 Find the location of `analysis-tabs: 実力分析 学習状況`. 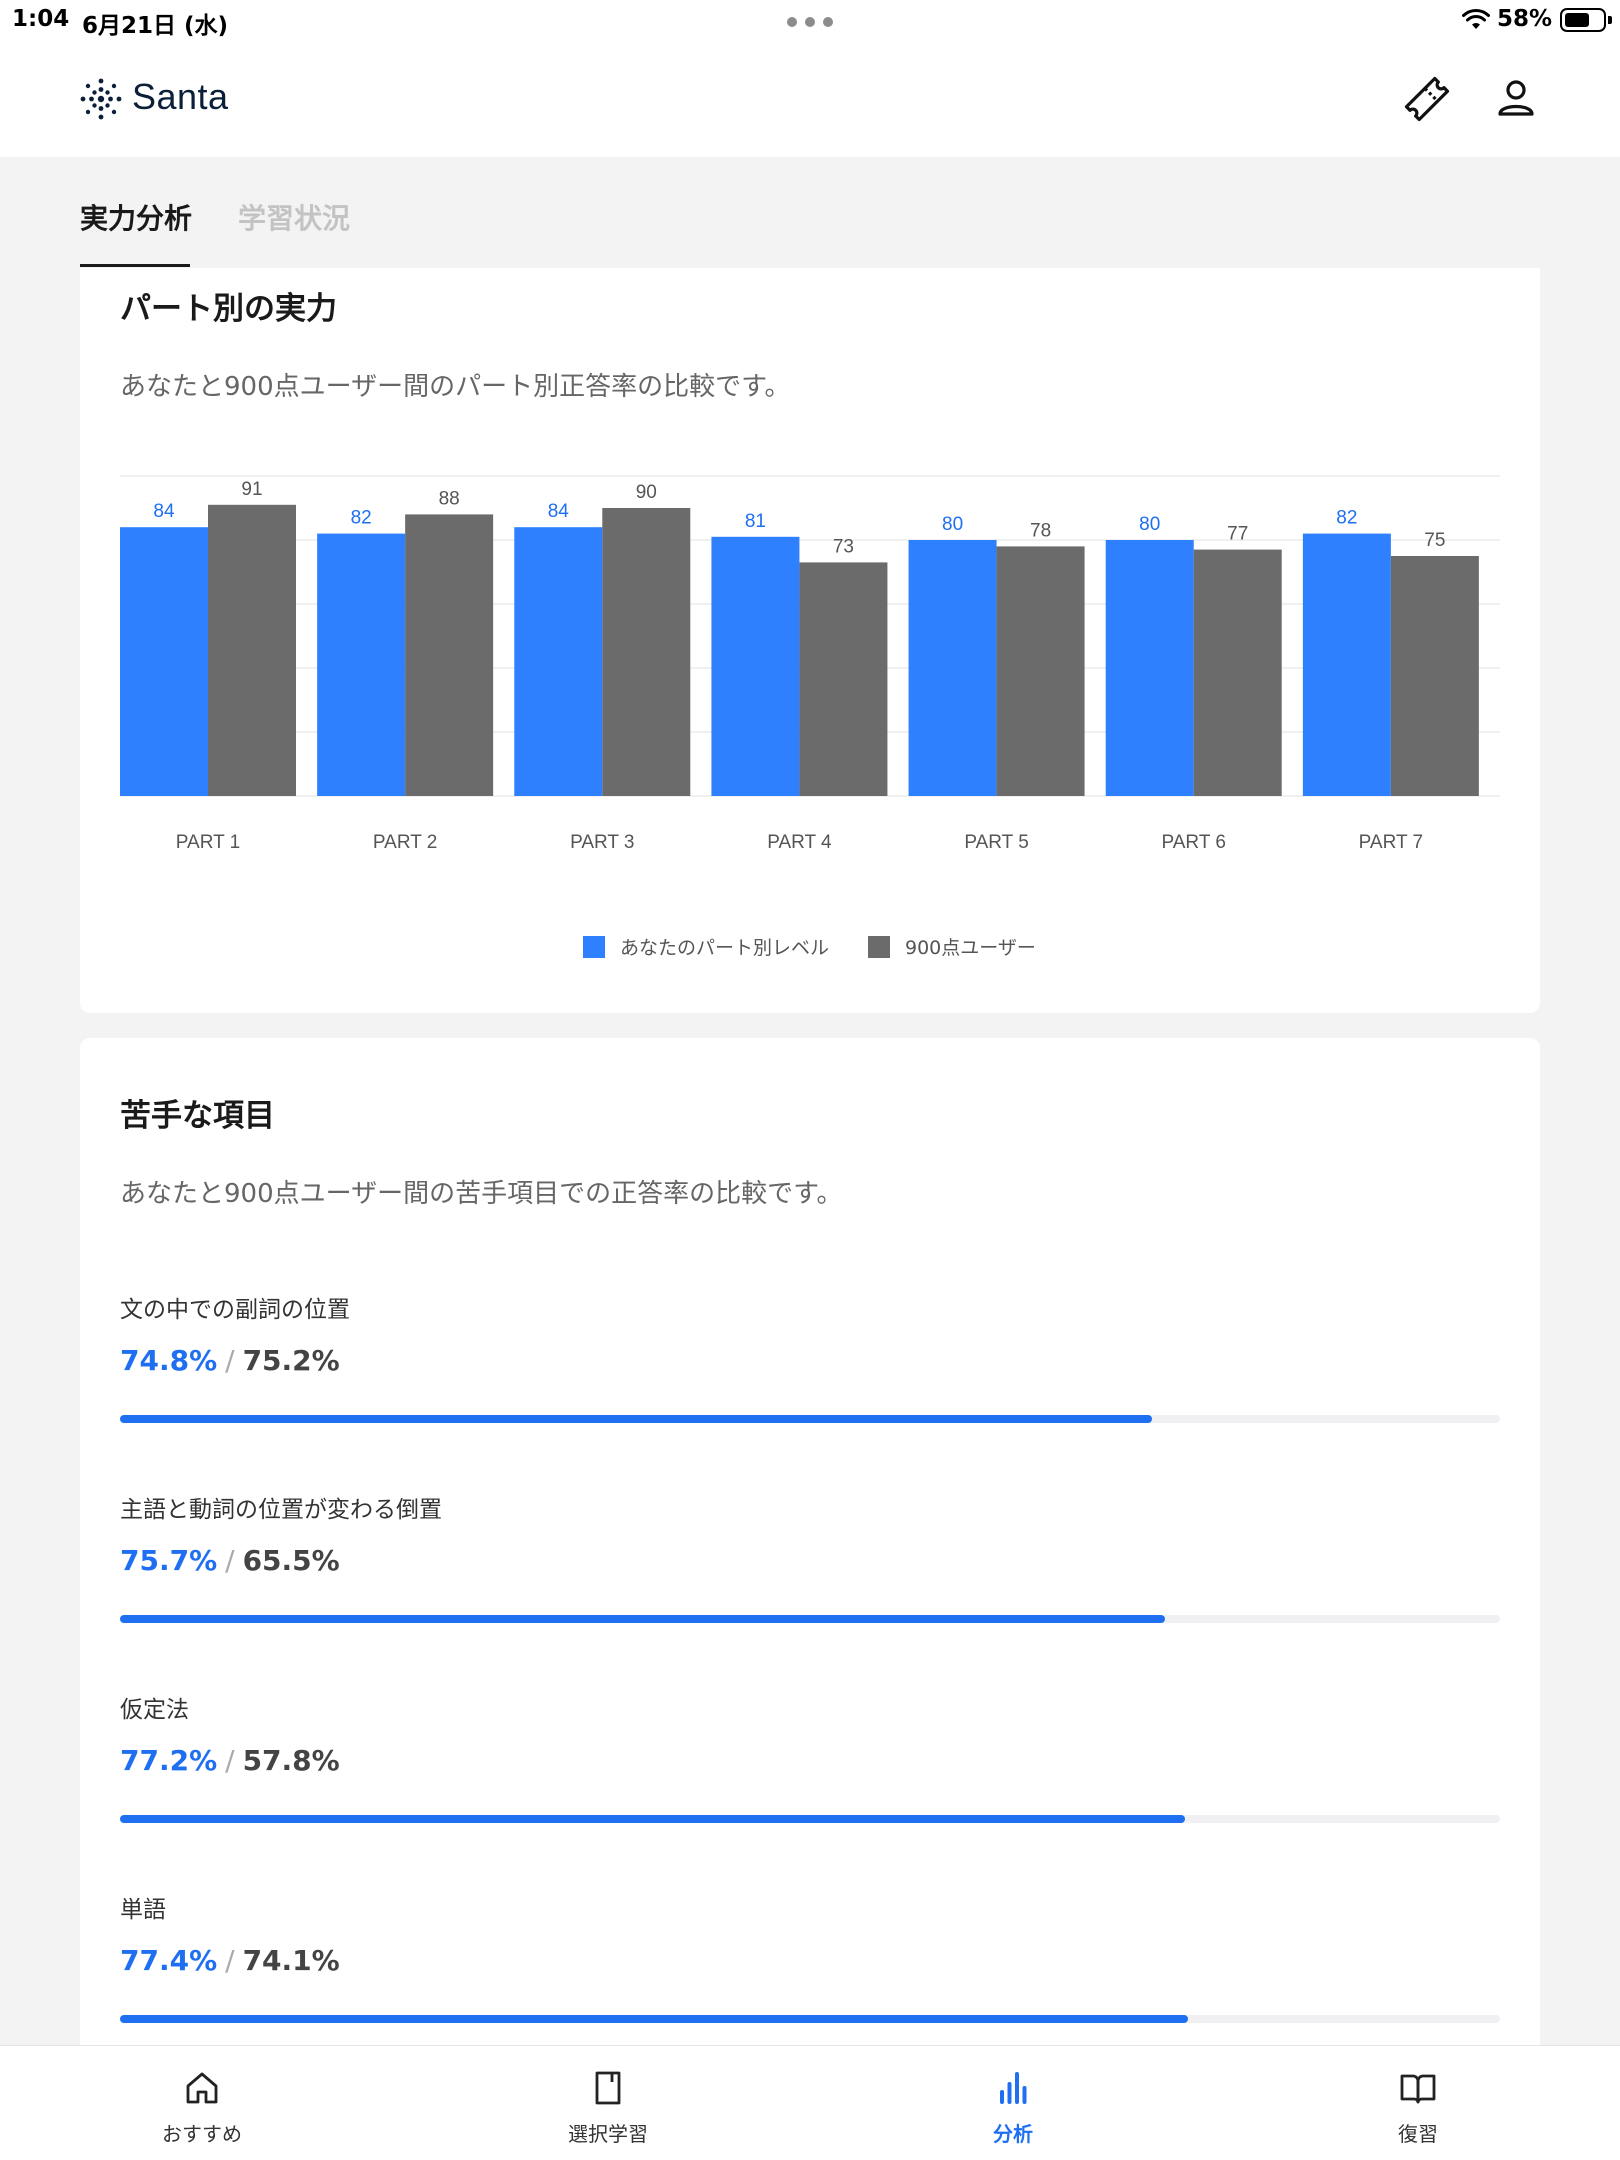

analysis-tabs: 実力分析 学習状況 is located at coordinates (810, 213).